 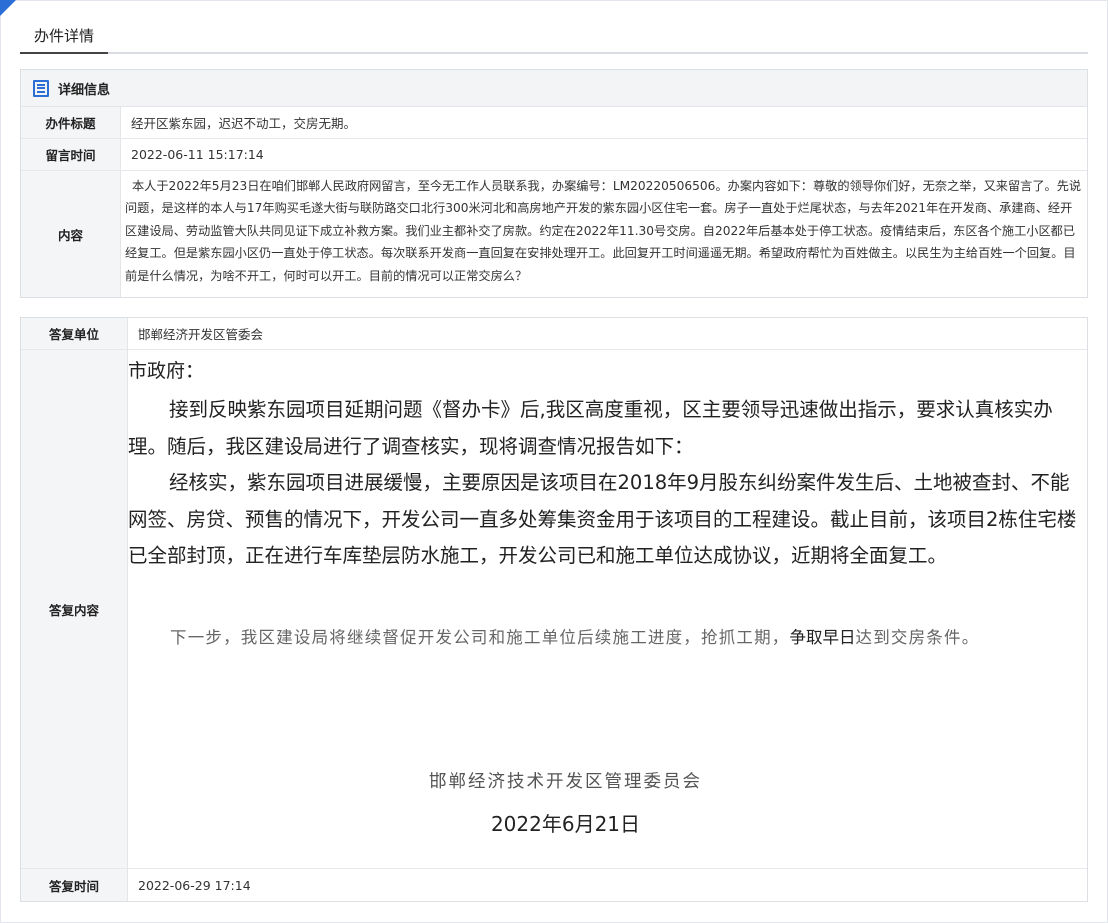 What do you see at coordinates (194, 885) in the screenshot?
I see `reply-time-value: 2022-06-29 17:14` at bounding box center [194, 885].